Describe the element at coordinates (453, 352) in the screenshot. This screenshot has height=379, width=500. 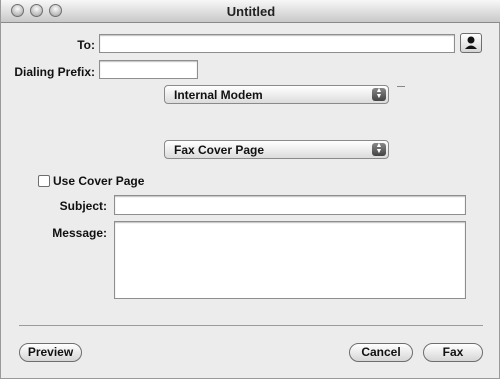
I see `fax-button: Fax` at that location.